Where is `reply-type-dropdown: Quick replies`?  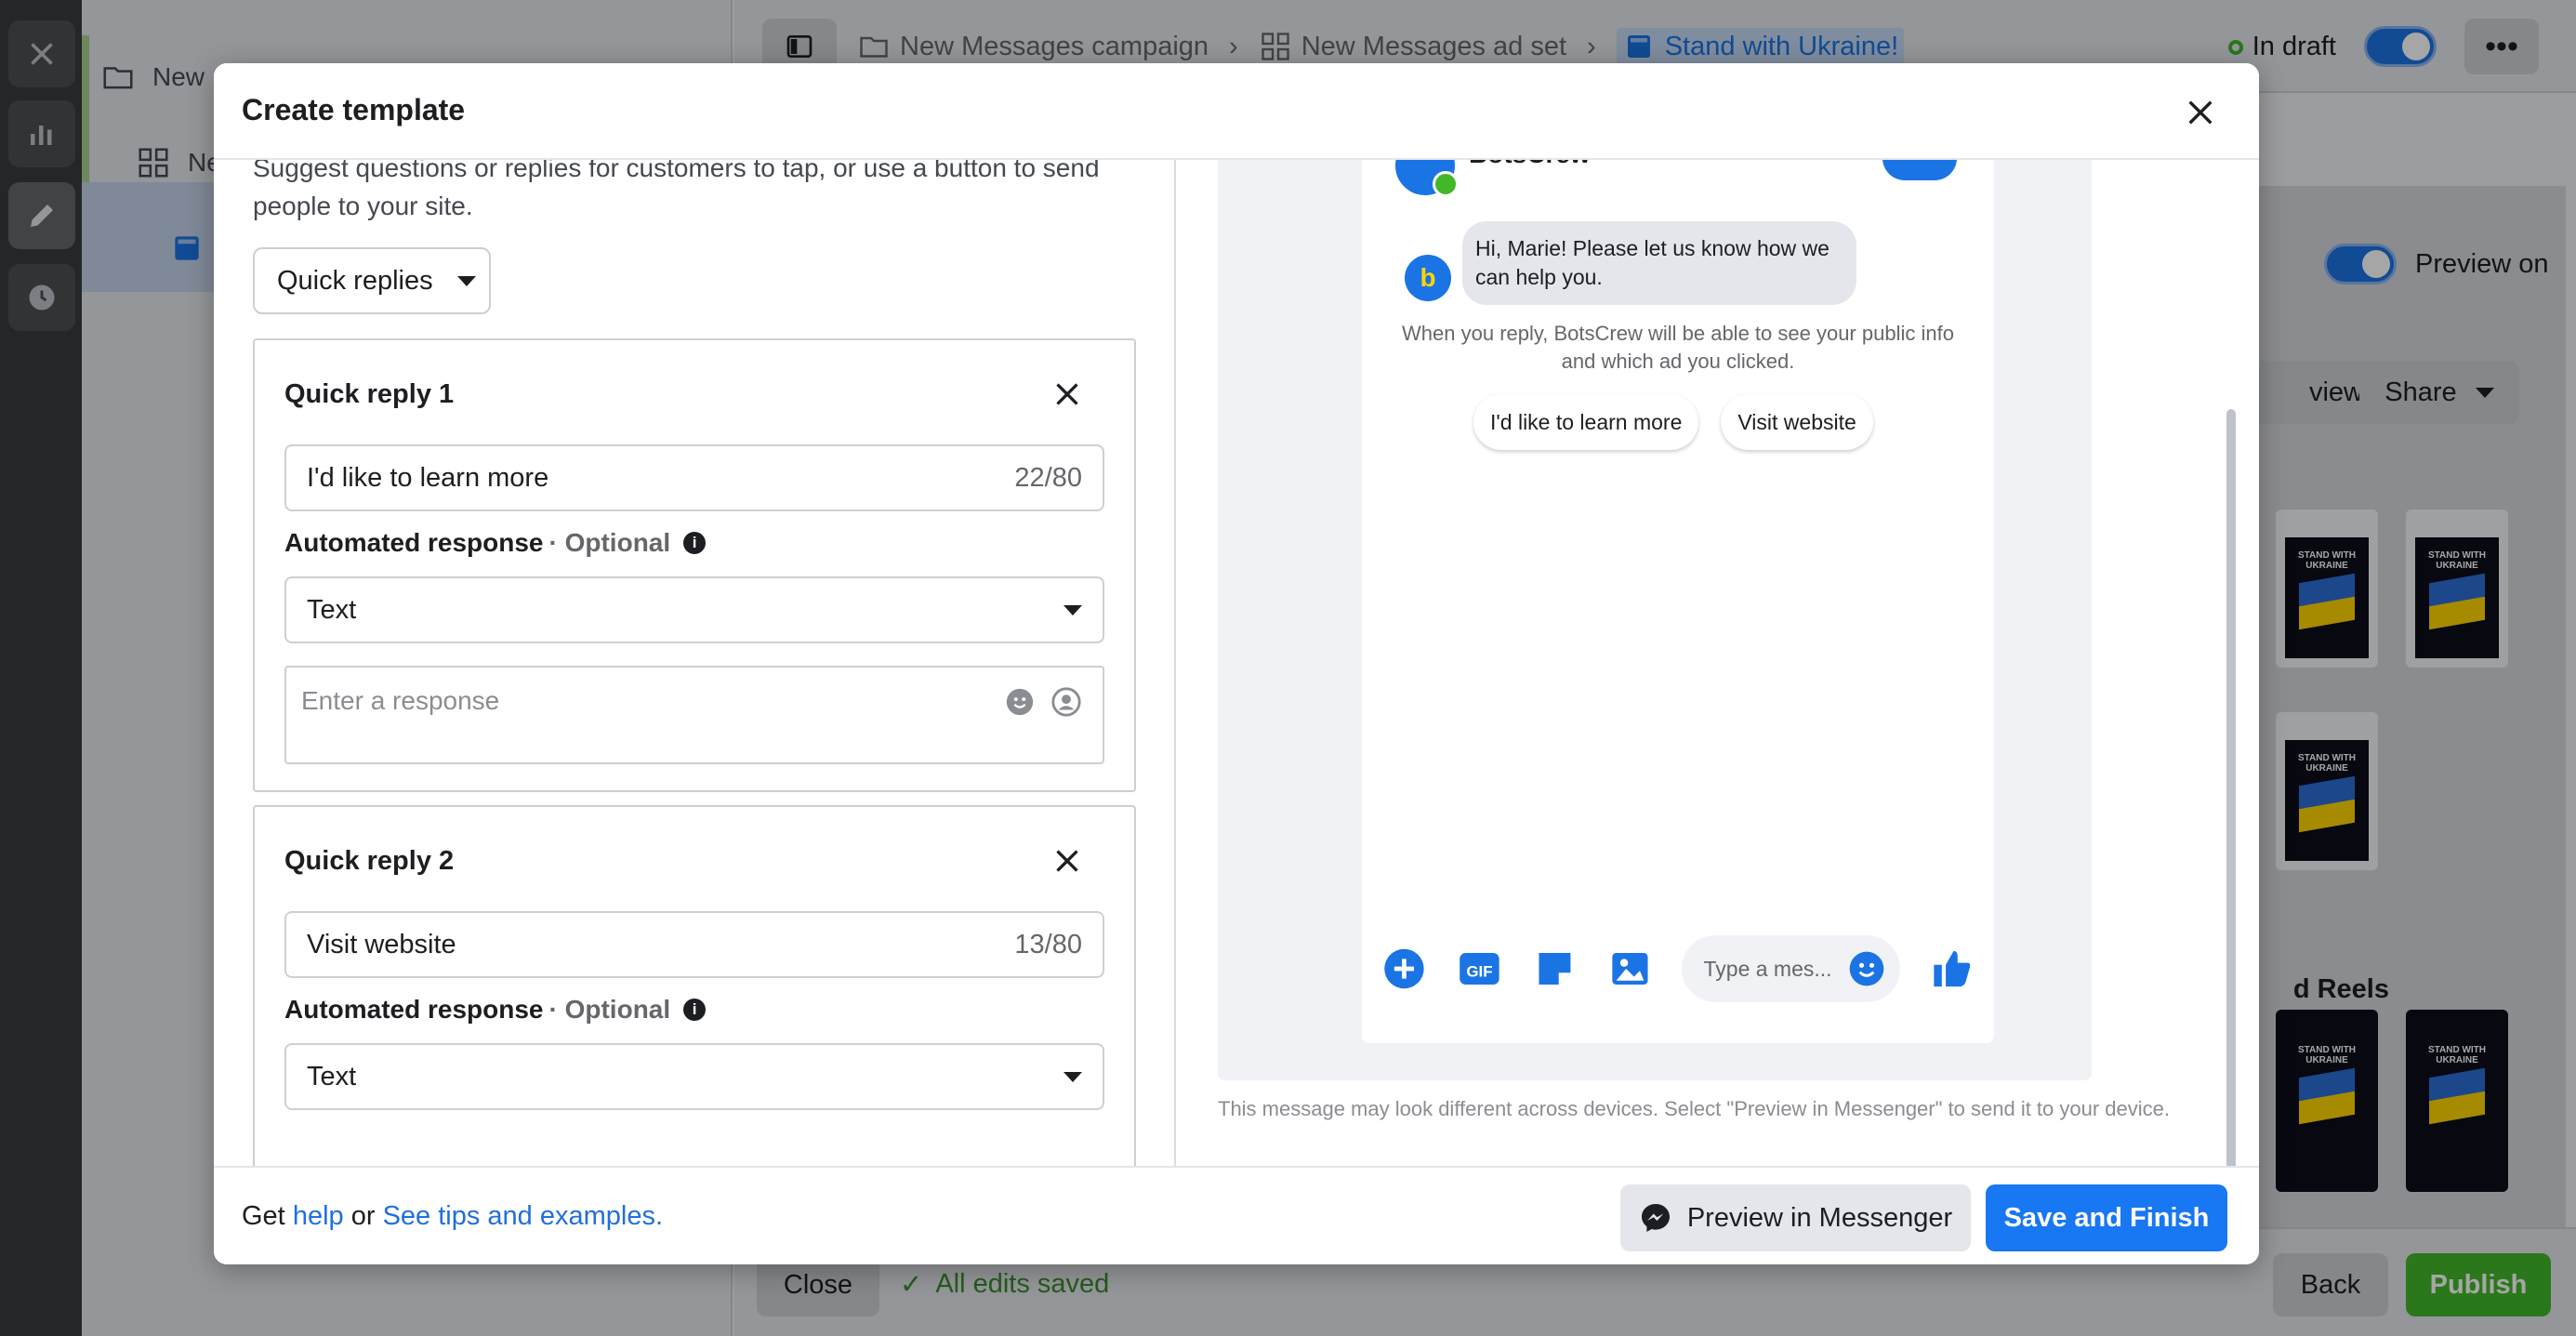 reply-type-dropdown: Quick replies is located at coordinates (372, 280).